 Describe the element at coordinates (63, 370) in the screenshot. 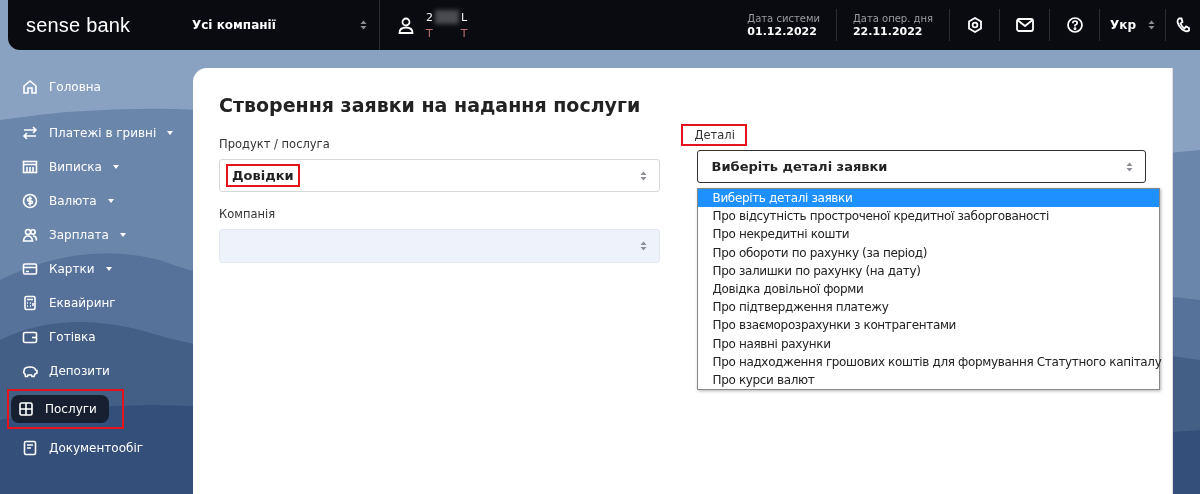

I see `sidebar-item: Депозити` at that location.